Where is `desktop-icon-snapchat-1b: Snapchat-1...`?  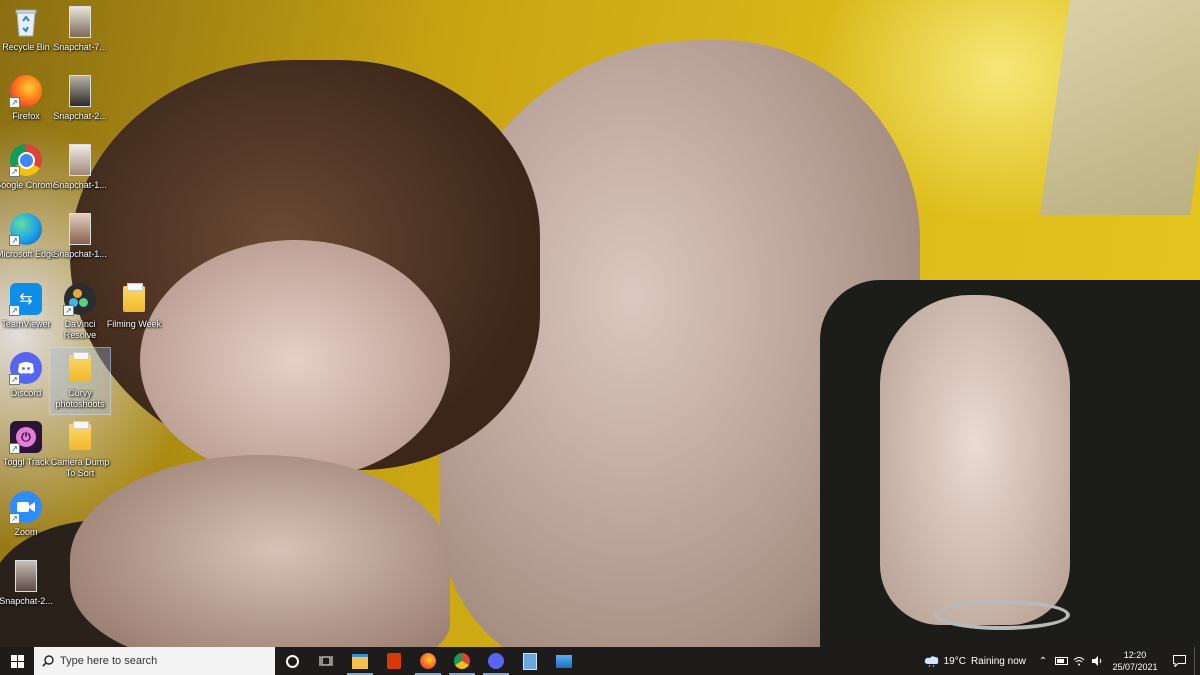
desktop-icon-snapchat-1b: Snapchat-1... is located at coordinates (80, 242).